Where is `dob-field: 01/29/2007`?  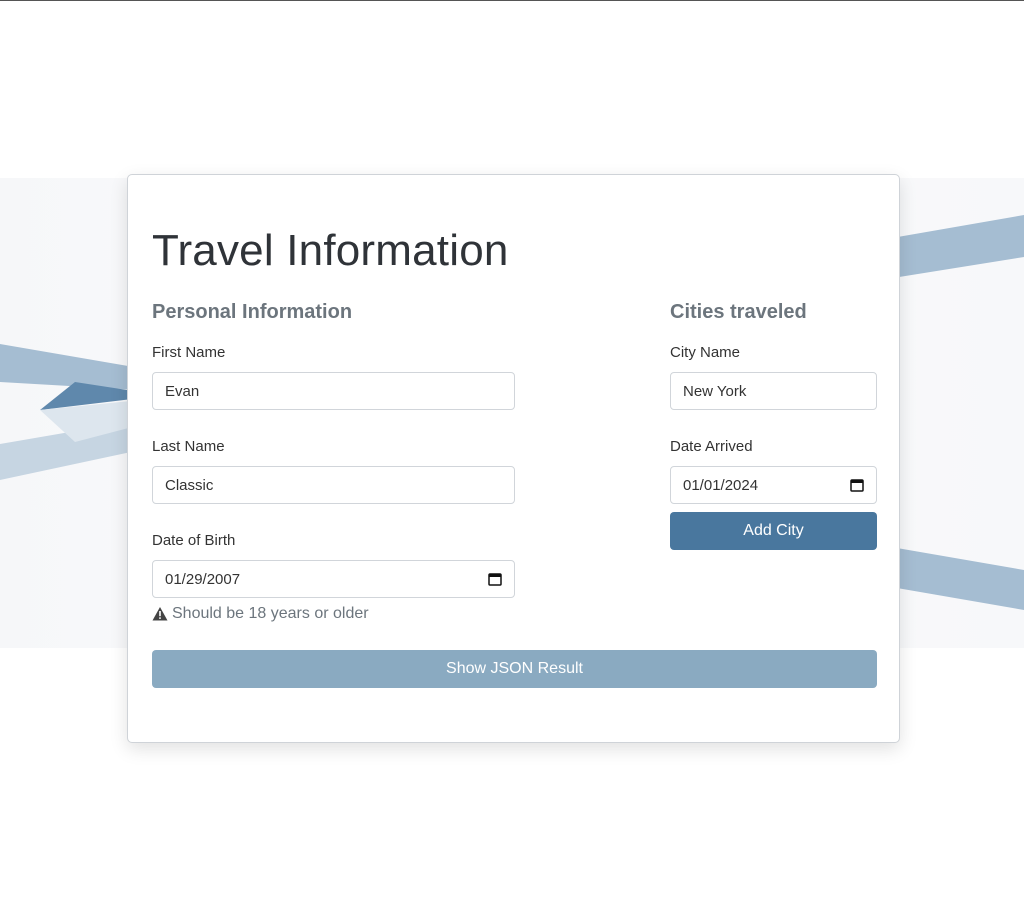
dob-field: 01/29/2007 is located at coordinates (333, 579).